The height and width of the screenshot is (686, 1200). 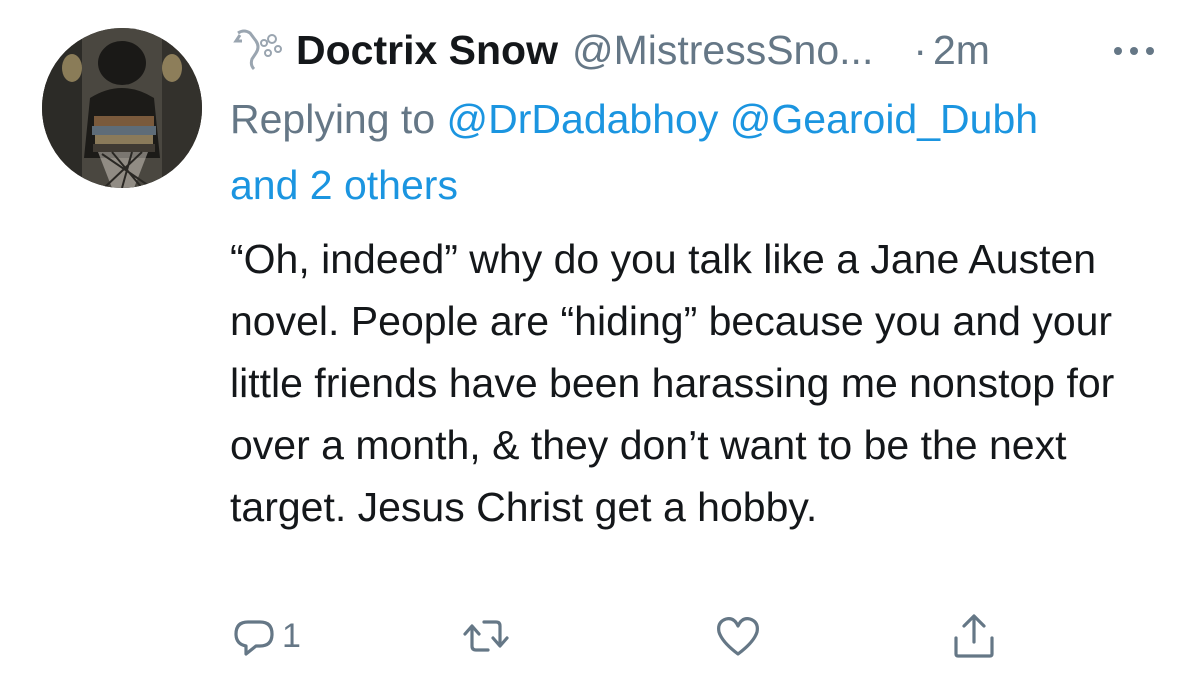 I want to click on mention-link: @DrDadabhoy, so click(x=583, y=119).